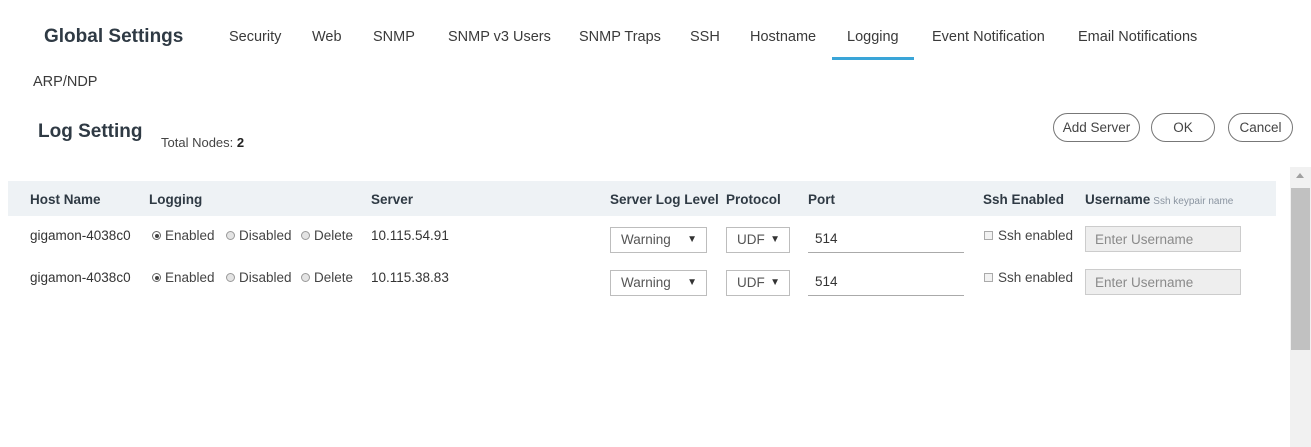 The height and width of the screenshot is (447, 1311). I want to click on total-nodes-label: Total Nodes:, so click(197, 142).